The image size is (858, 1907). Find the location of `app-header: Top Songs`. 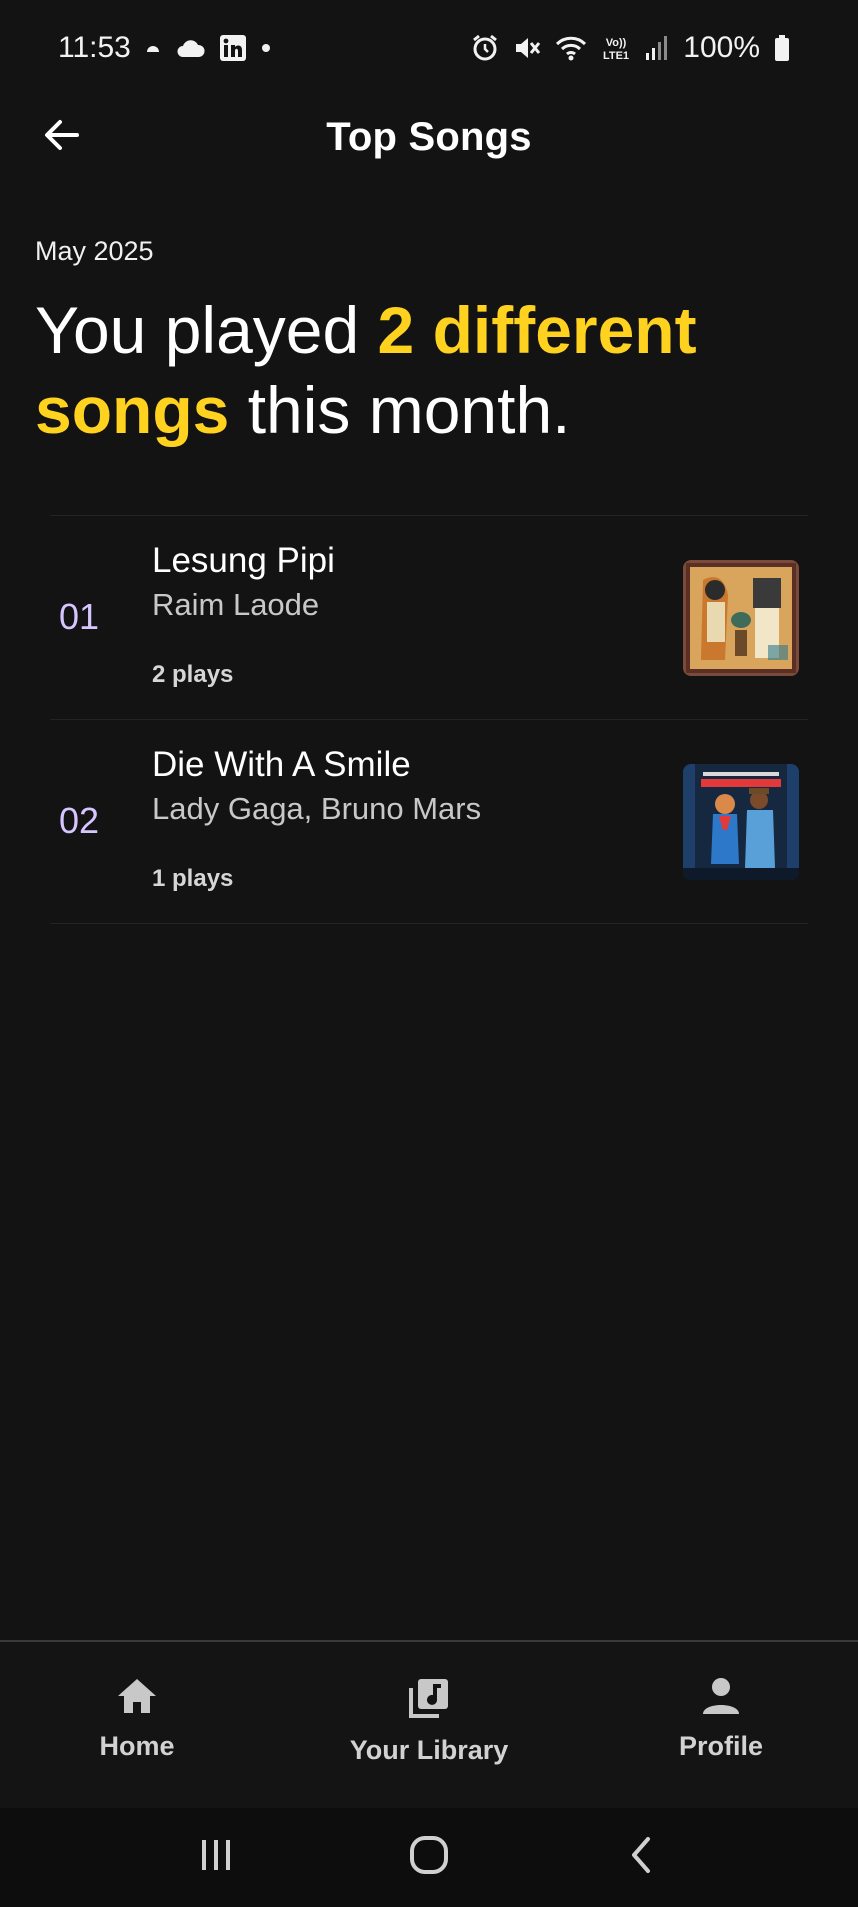

app-header: Top Songs is located at coordinates (429, 137).